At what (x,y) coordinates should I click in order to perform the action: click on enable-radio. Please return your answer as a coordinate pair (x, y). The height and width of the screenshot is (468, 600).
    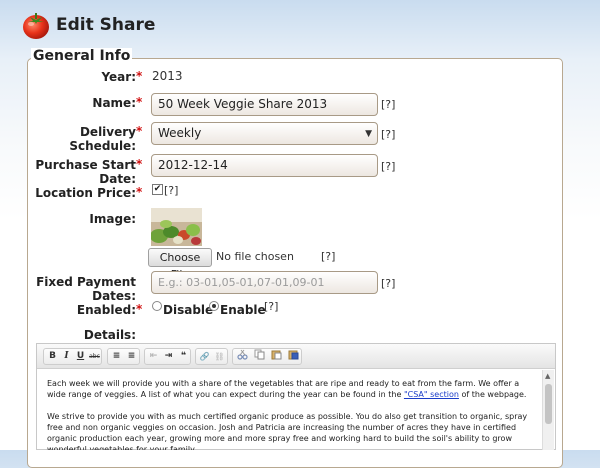
    Looking at the image, I should click on (214, 306).